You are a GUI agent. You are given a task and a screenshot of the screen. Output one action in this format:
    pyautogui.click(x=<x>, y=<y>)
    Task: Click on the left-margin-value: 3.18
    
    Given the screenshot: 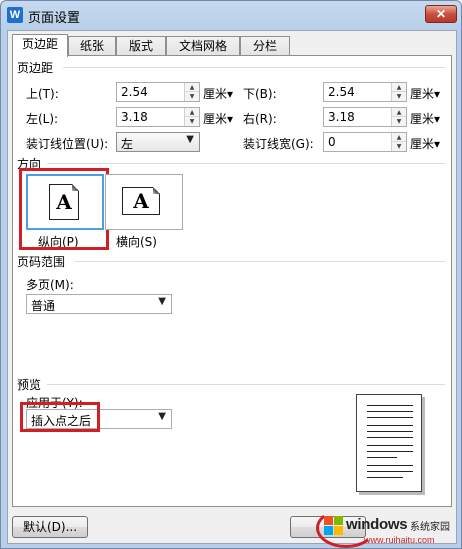 What is the action you would take?
    pyautogui.click(x=134, y=117)
    